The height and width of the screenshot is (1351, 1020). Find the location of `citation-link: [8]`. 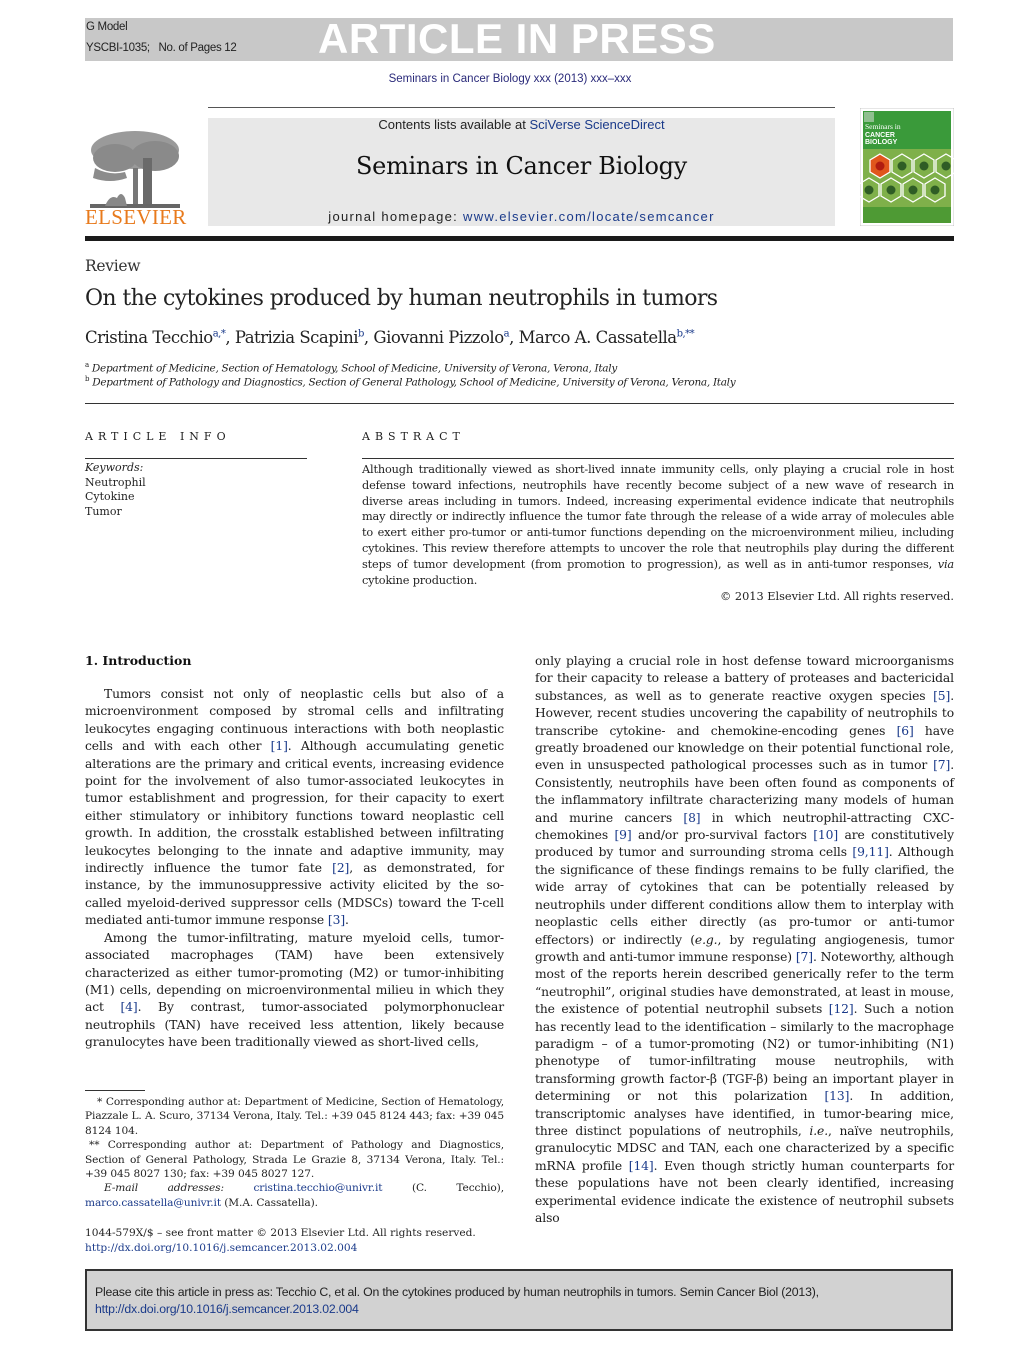

citation-link: [8] is located at coordinates (691, 818).